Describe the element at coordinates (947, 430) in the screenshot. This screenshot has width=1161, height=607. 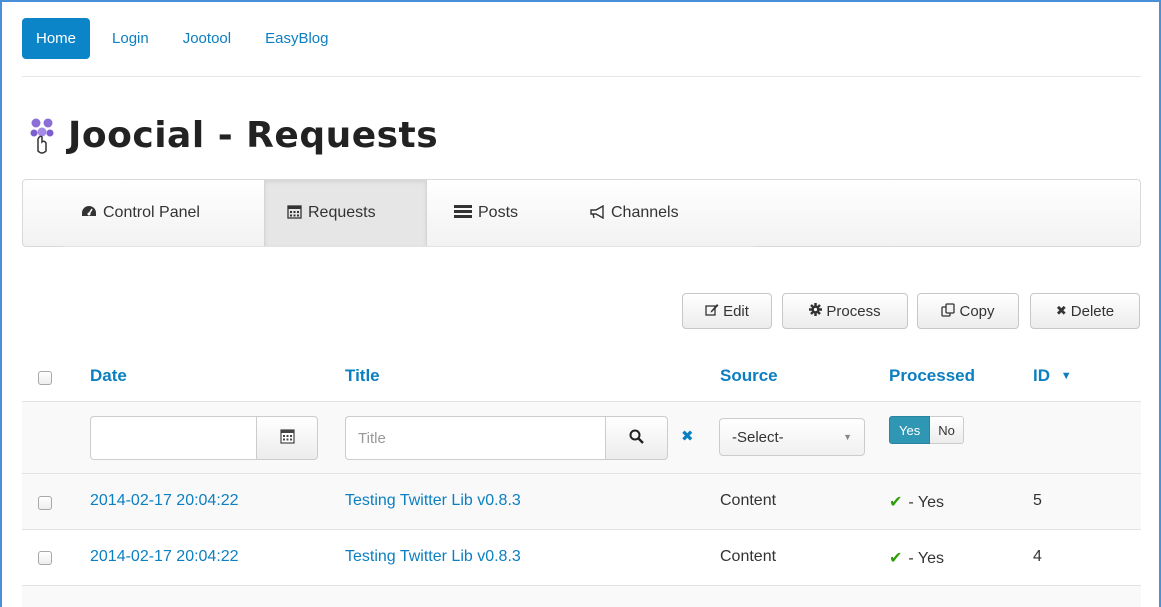
I see `processed-no-button: No` at that location.